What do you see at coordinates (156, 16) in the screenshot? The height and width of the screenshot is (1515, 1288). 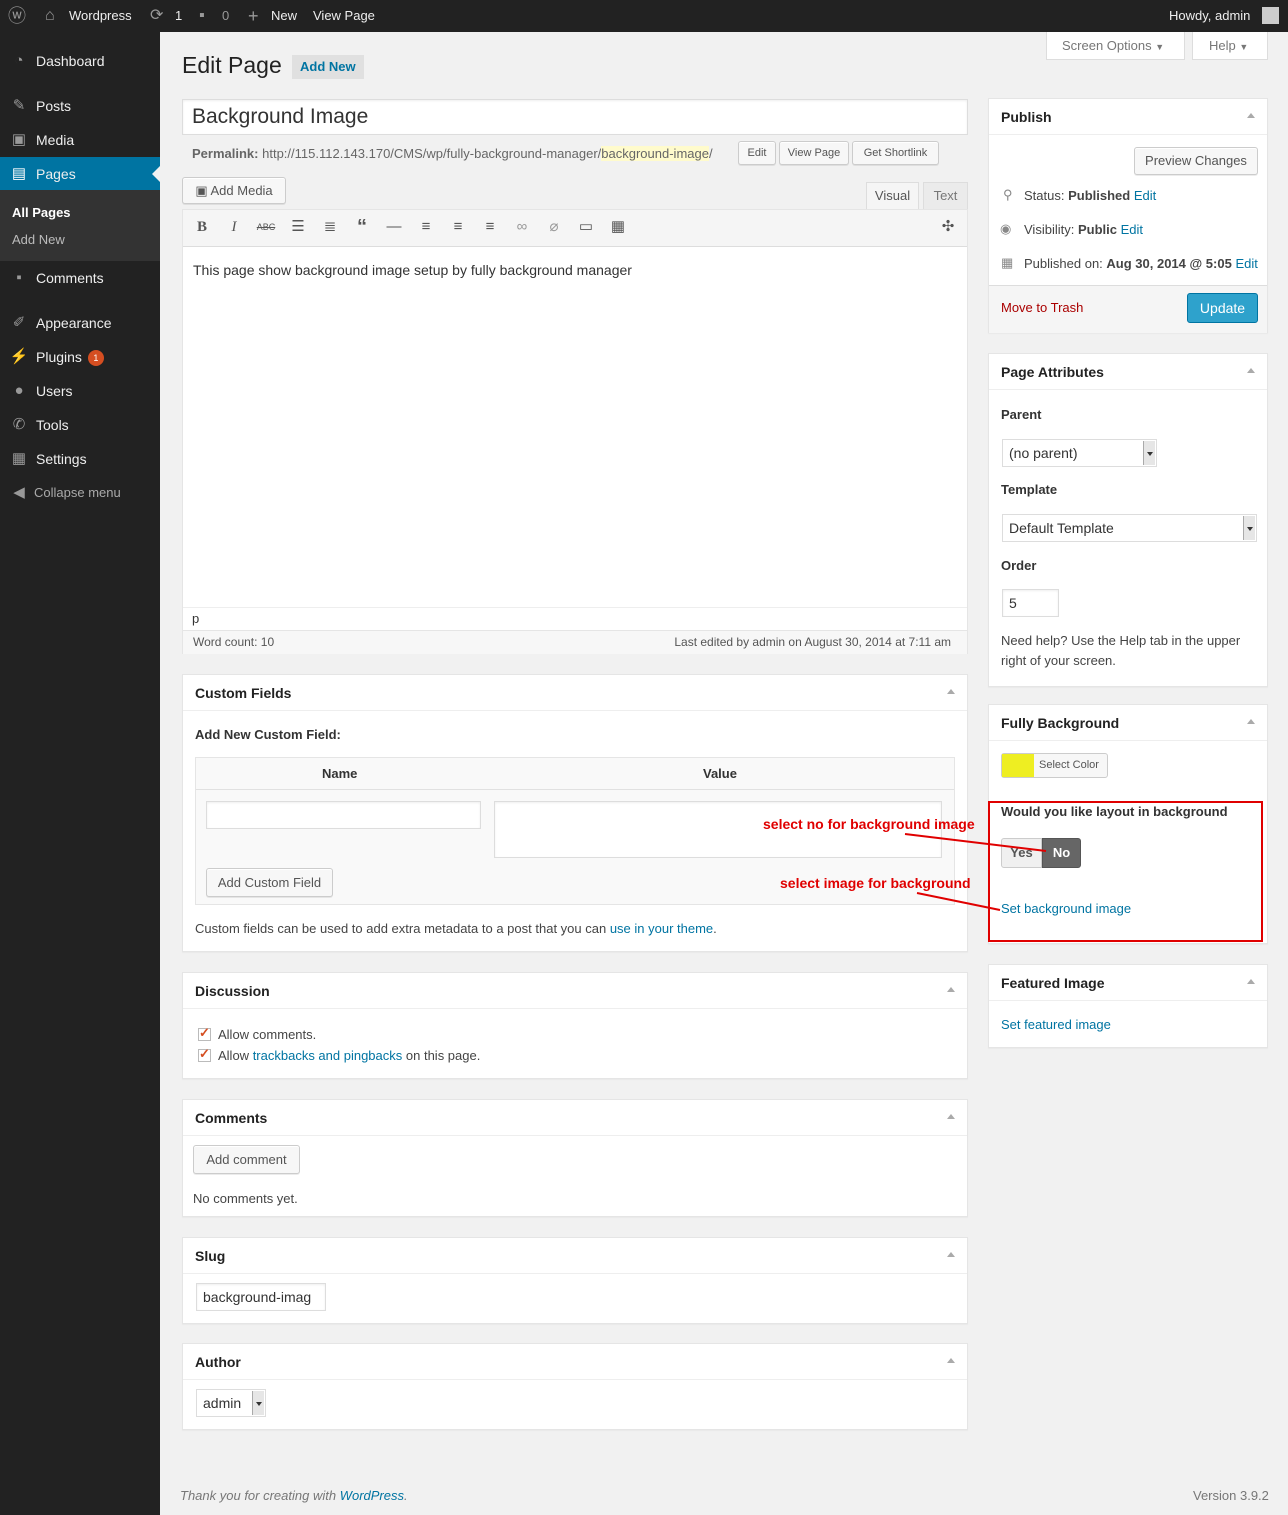 I see `updates-icon: ⟳` at bounding box center [156, 16].